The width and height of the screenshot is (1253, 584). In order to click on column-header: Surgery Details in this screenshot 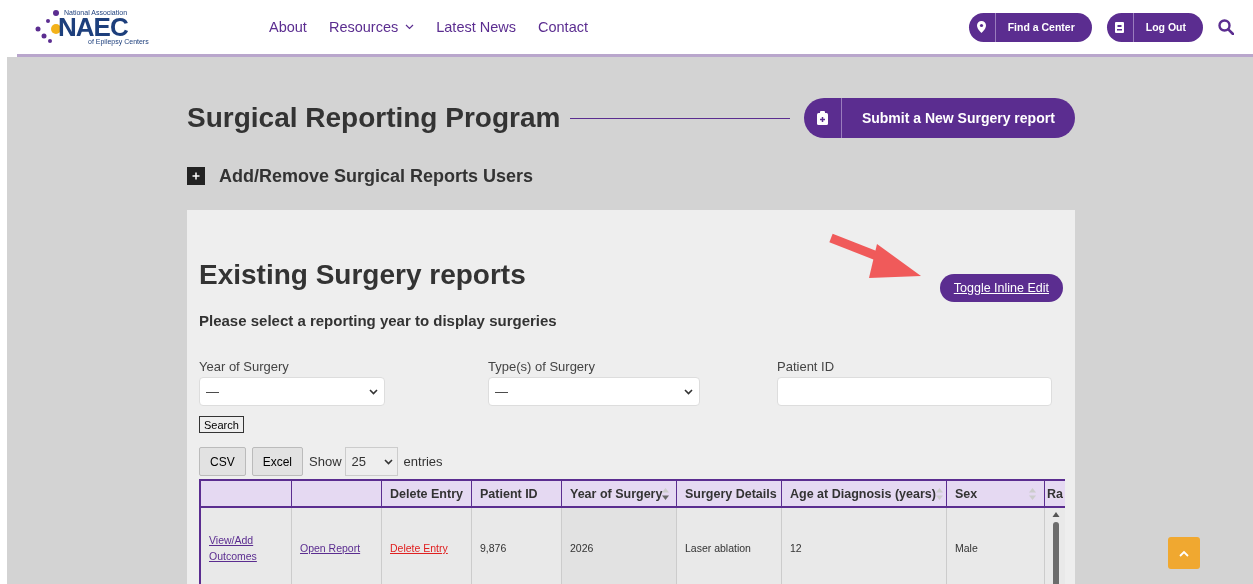, I will do `click(729, 493)`.